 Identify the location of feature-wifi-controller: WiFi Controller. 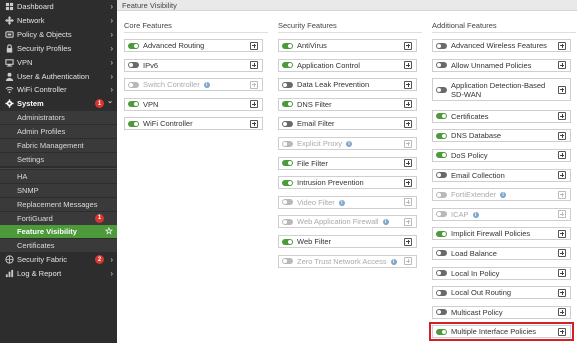
(193, 124).